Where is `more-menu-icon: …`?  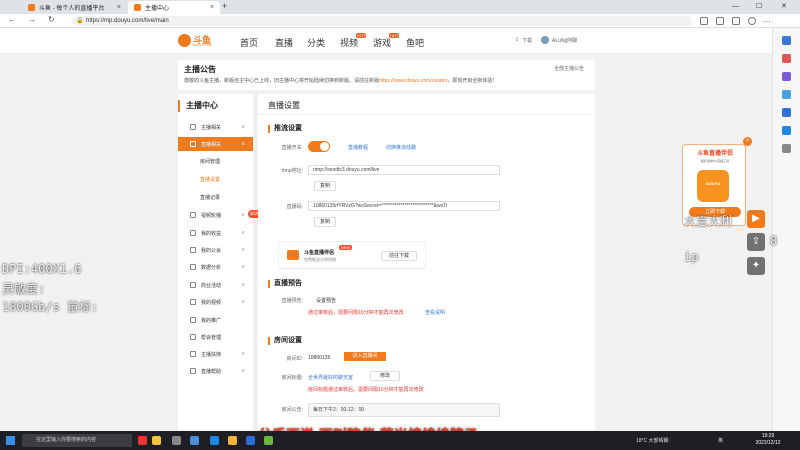 more-menu-icon: … is located at coordinates (767, 19).